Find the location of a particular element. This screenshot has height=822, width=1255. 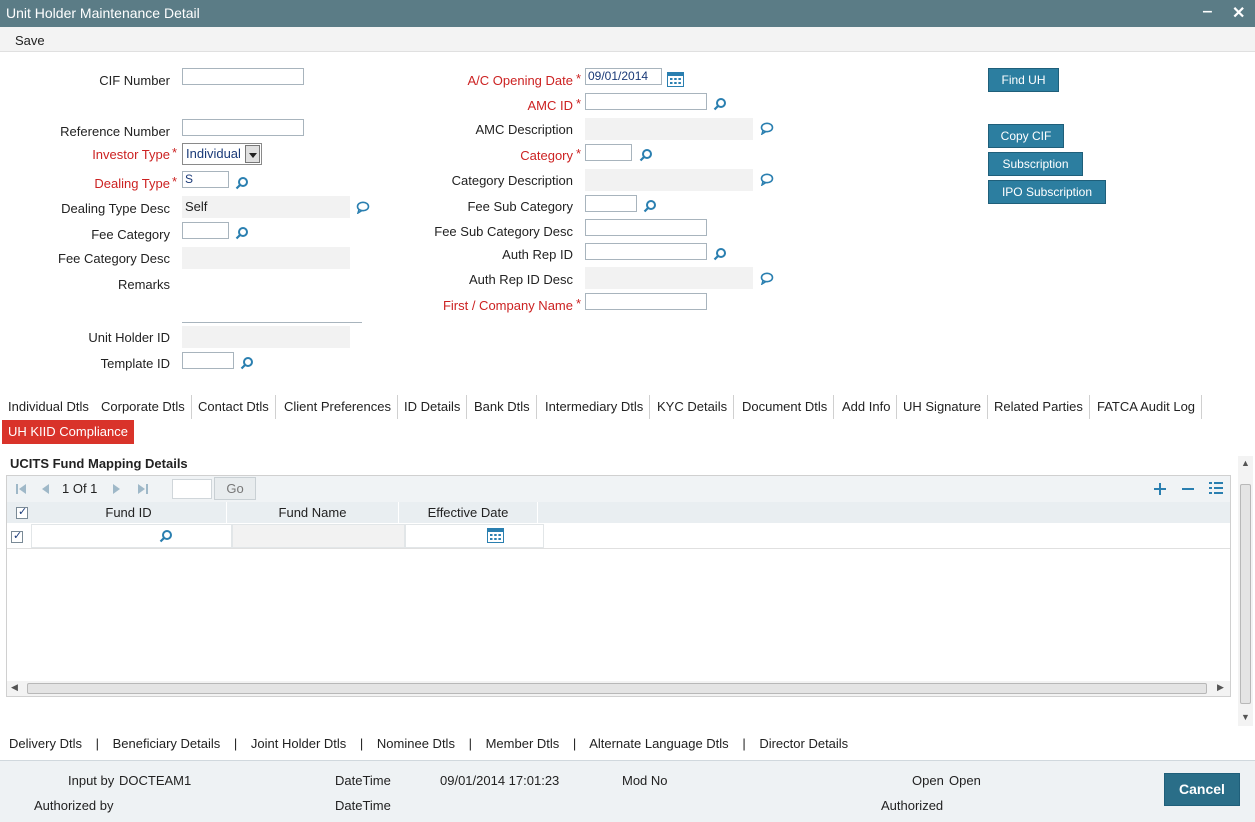

amc-description-label: AMC Description is located at coordinates (524, 129).